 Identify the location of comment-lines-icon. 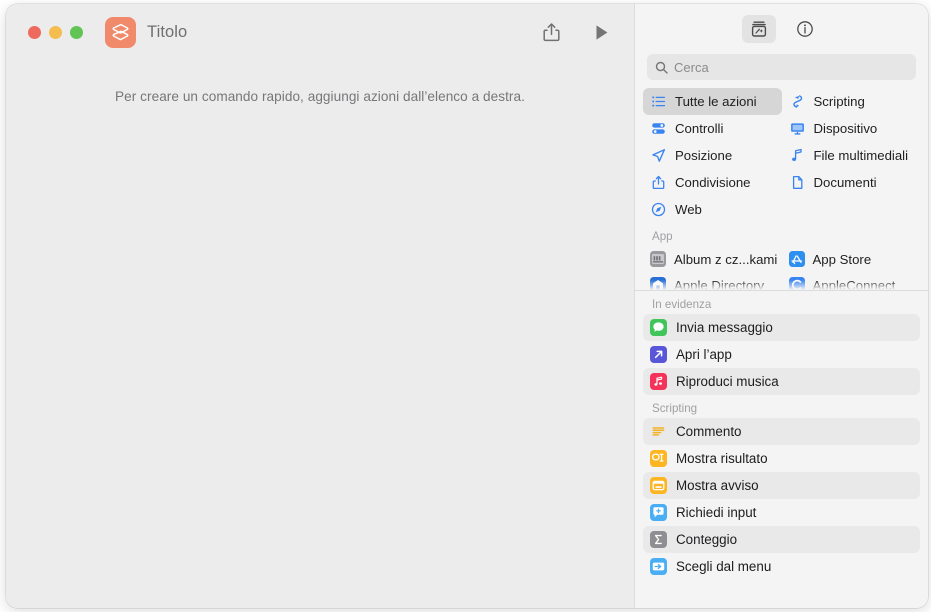
(658, 431).